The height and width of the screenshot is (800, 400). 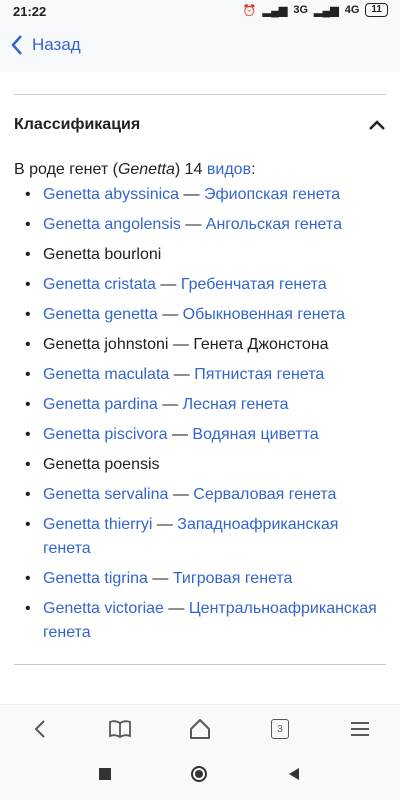 I want to click on species-latin-name: Genetta thierryi, so click(x=97, y=524).